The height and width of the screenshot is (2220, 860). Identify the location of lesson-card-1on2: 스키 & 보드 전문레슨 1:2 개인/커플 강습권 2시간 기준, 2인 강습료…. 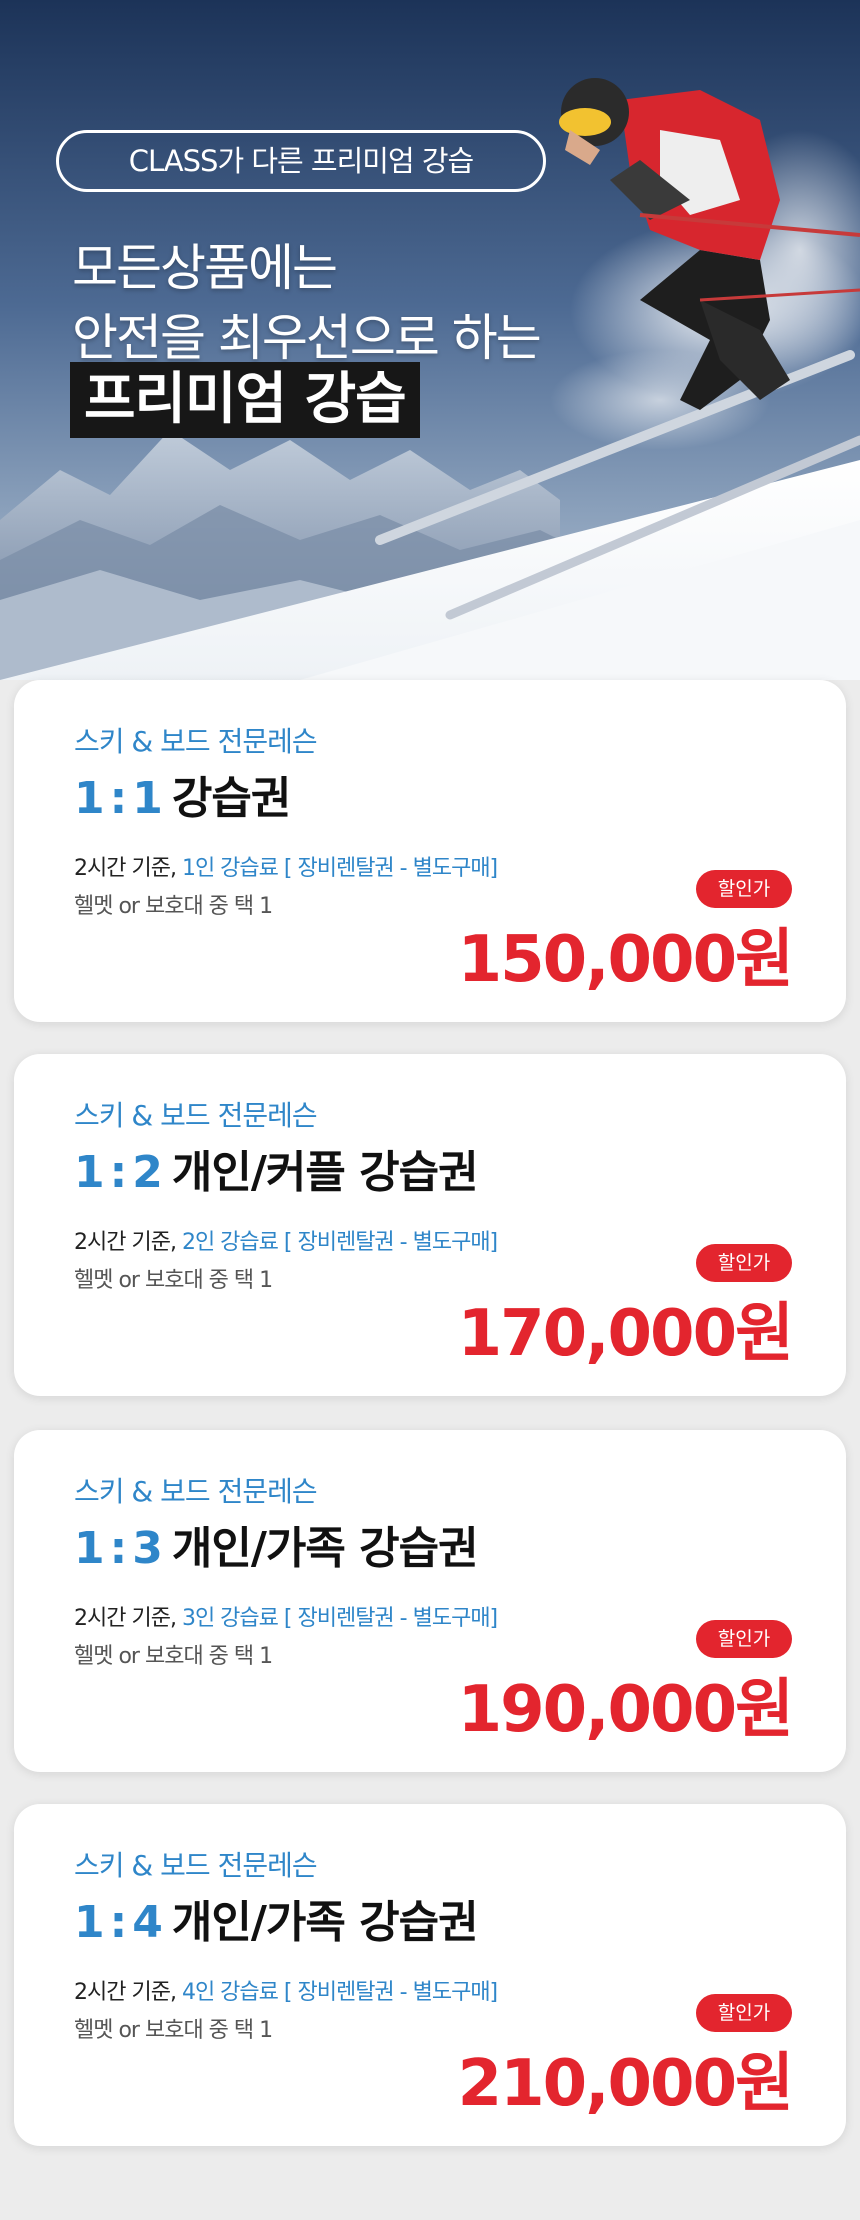
(430, 1225).